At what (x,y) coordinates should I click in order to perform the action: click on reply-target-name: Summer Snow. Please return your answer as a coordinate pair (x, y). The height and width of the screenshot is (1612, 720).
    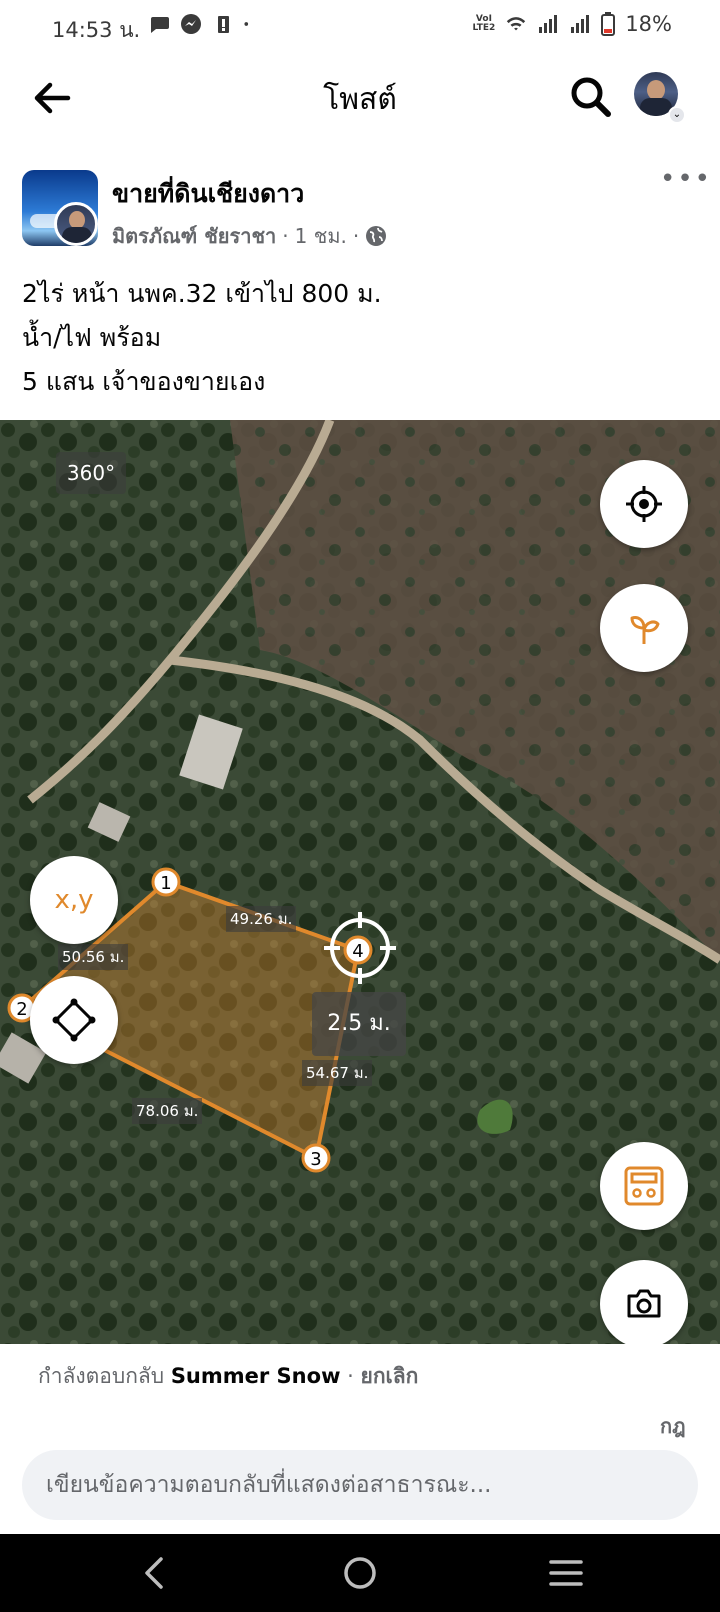
    Looking at the image, I should click on (256, 1376).